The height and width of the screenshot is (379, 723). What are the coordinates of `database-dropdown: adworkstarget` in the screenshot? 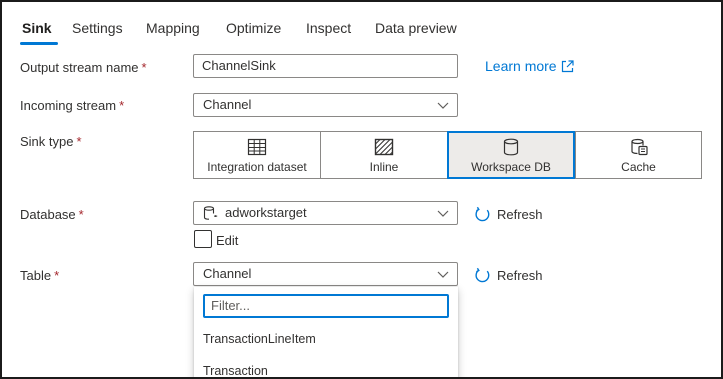 It's located at (325, 213).